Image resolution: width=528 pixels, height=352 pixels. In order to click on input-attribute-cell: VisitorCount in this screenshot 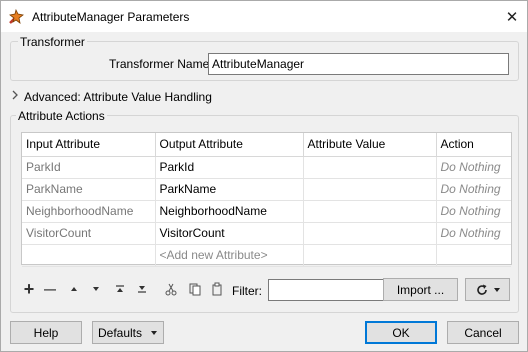, I will do `click(89, 233)`.